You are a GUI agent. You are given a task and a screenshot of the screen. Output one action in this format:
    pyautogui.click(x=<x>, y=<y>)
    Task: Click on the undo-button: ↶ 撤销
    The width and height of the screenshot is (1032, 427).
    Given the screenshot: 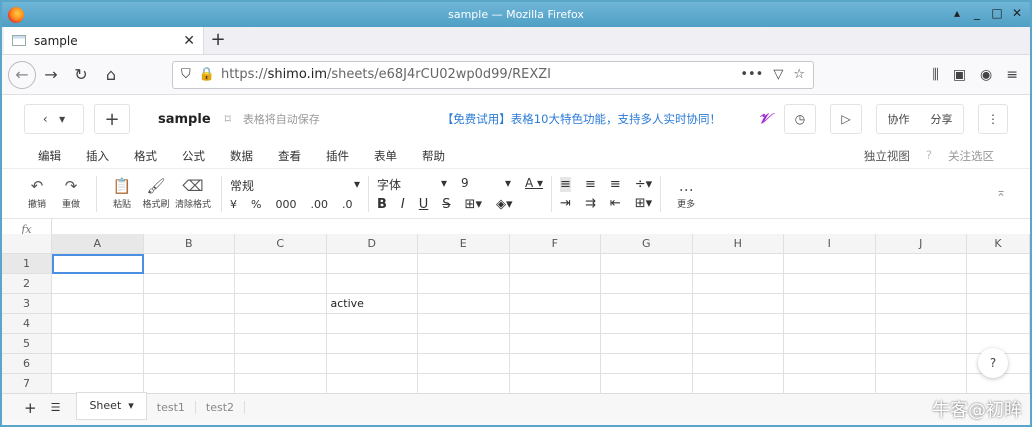 What is the action you would take?
    pyautogui.click(x=37, y=193)
    